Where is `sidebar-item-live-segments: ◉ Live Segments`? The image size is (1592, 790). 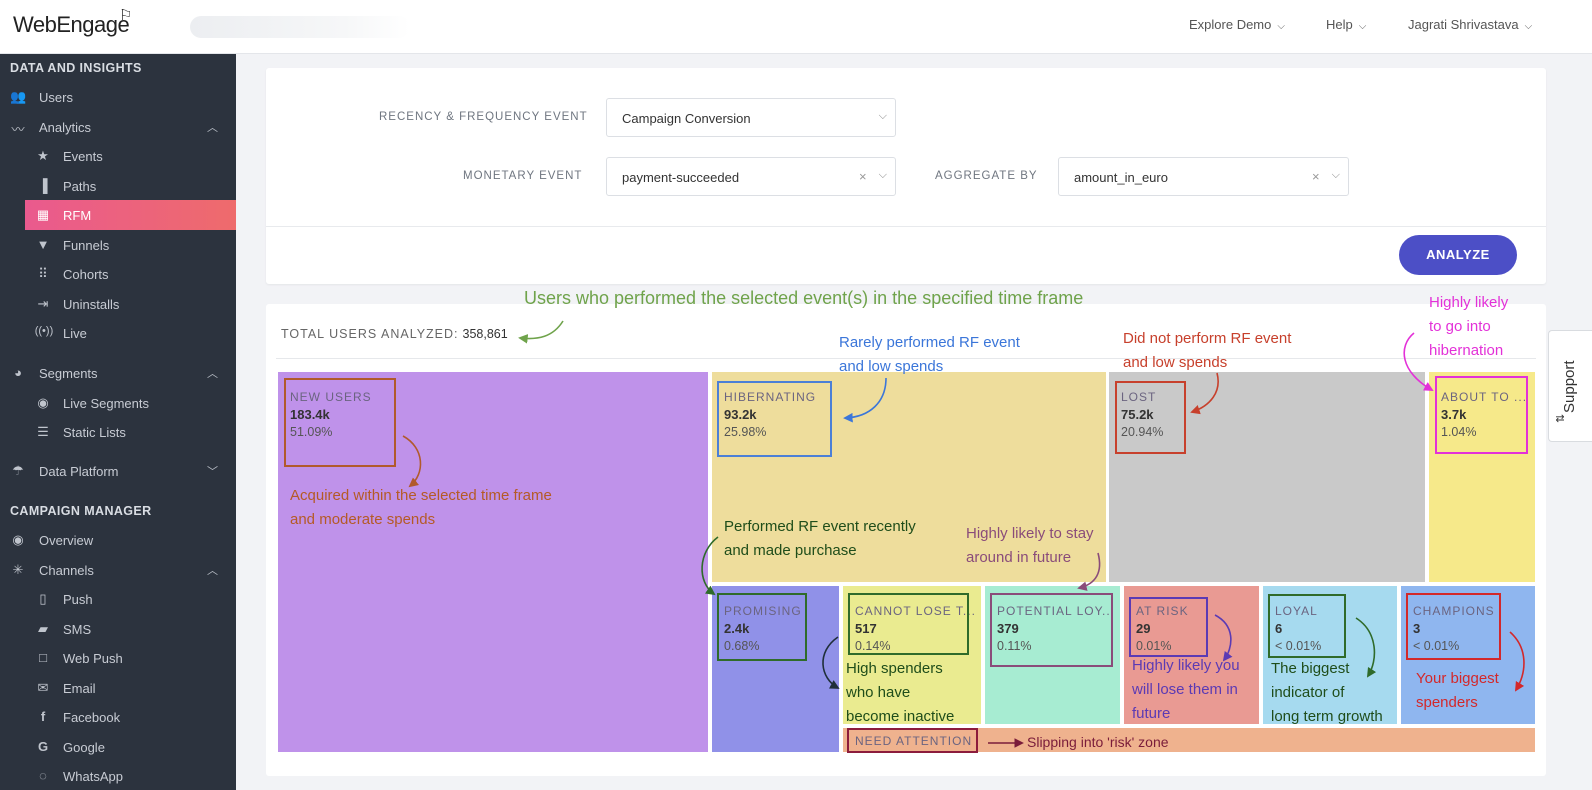 sidebar-item-live-segments: ◉ Live Segments is located at coordinates (118, 403).